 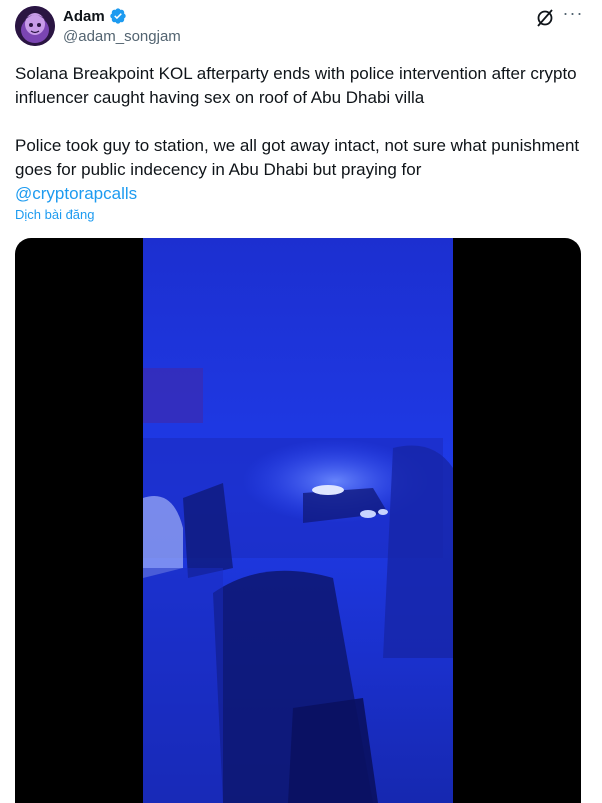 I want to click on translate-post-link: Dịch bài đăng, so click(x=55, y=214).